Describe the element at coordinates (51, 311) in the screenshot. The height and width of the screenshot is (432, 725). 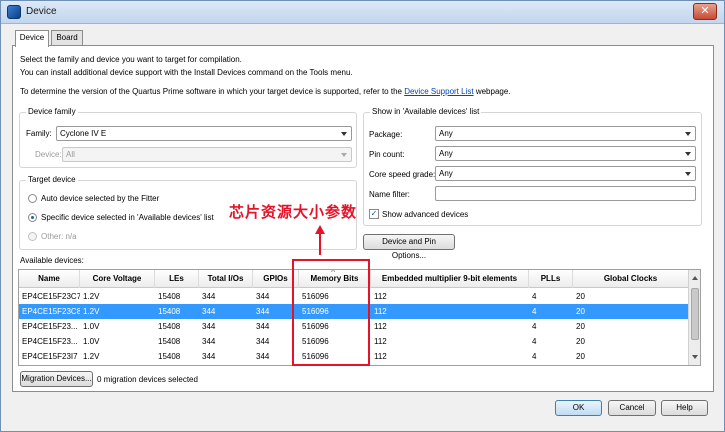
I see `cell-name: EP4CE15F23C8` at that location.